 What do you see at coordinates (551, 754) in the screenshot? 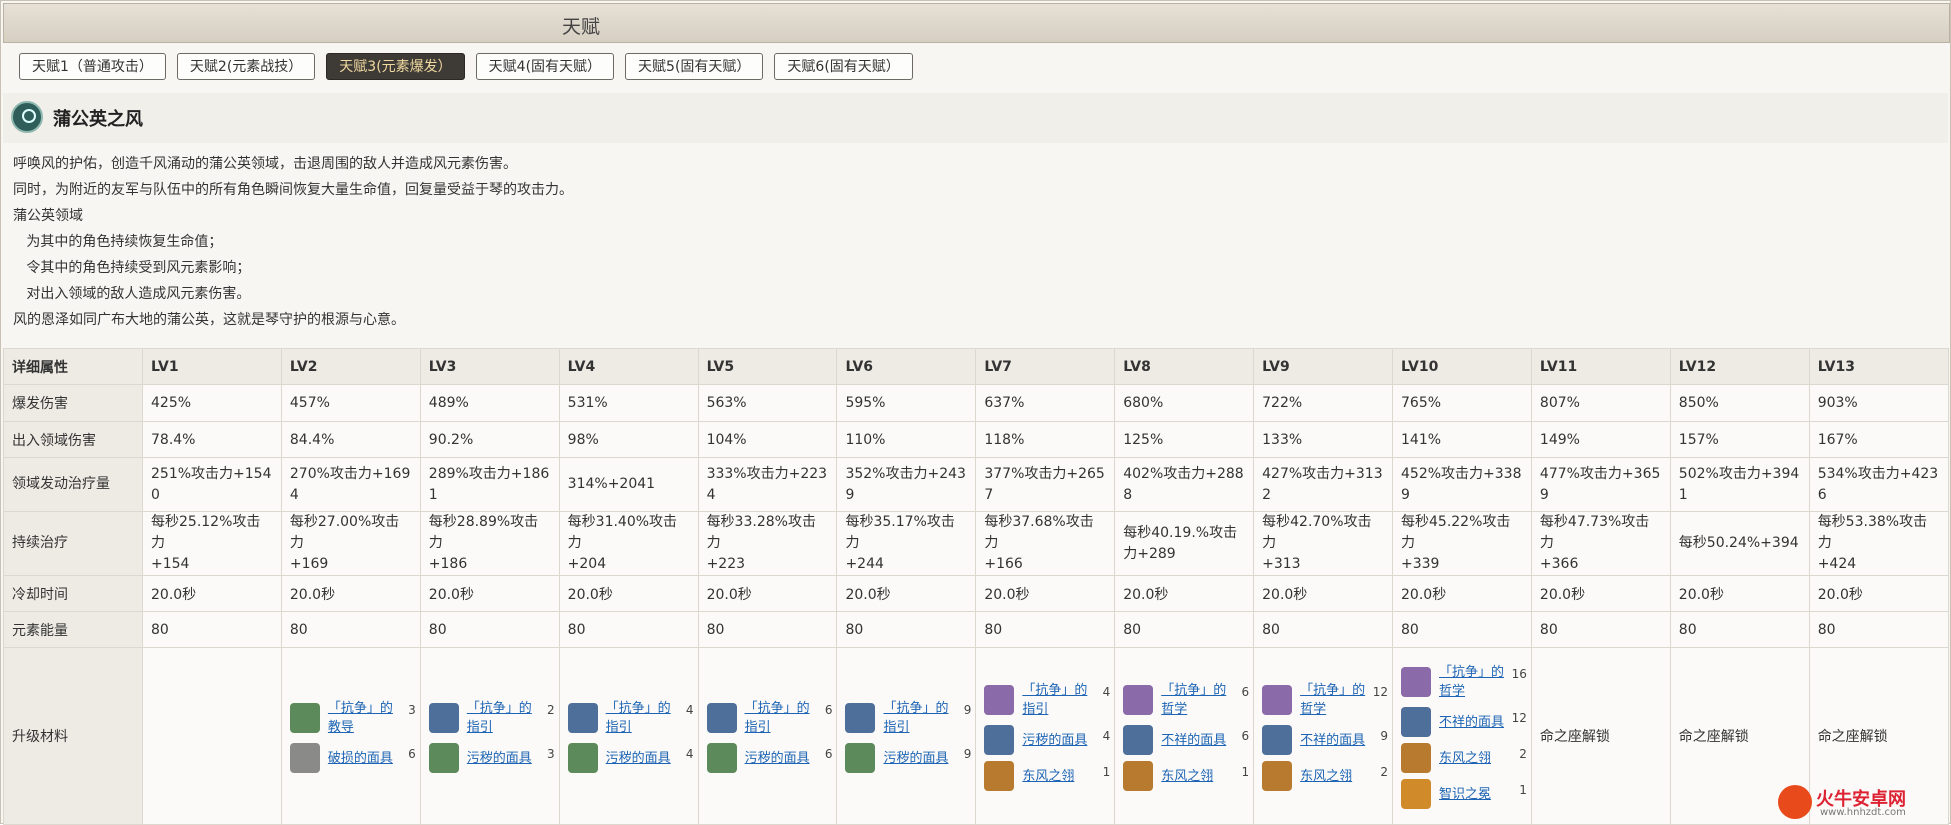
I see `material-count: 3` at bounding box center [551, 754].